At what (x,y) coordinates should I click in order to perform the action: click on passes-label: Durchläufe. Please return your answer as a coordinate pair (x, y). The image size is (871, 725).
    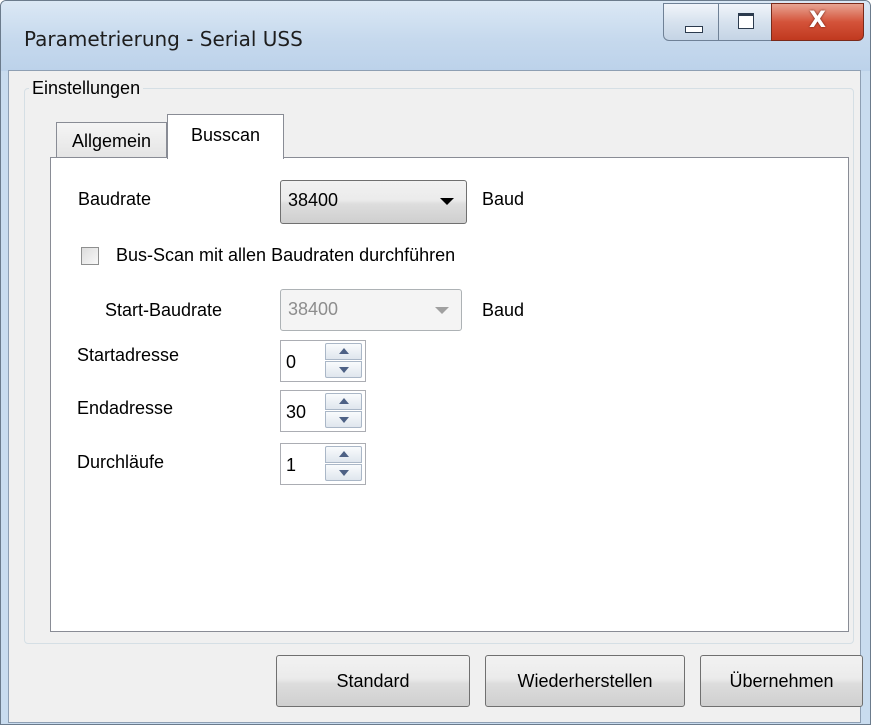
    Looking at the image, I should click on (121, 462).